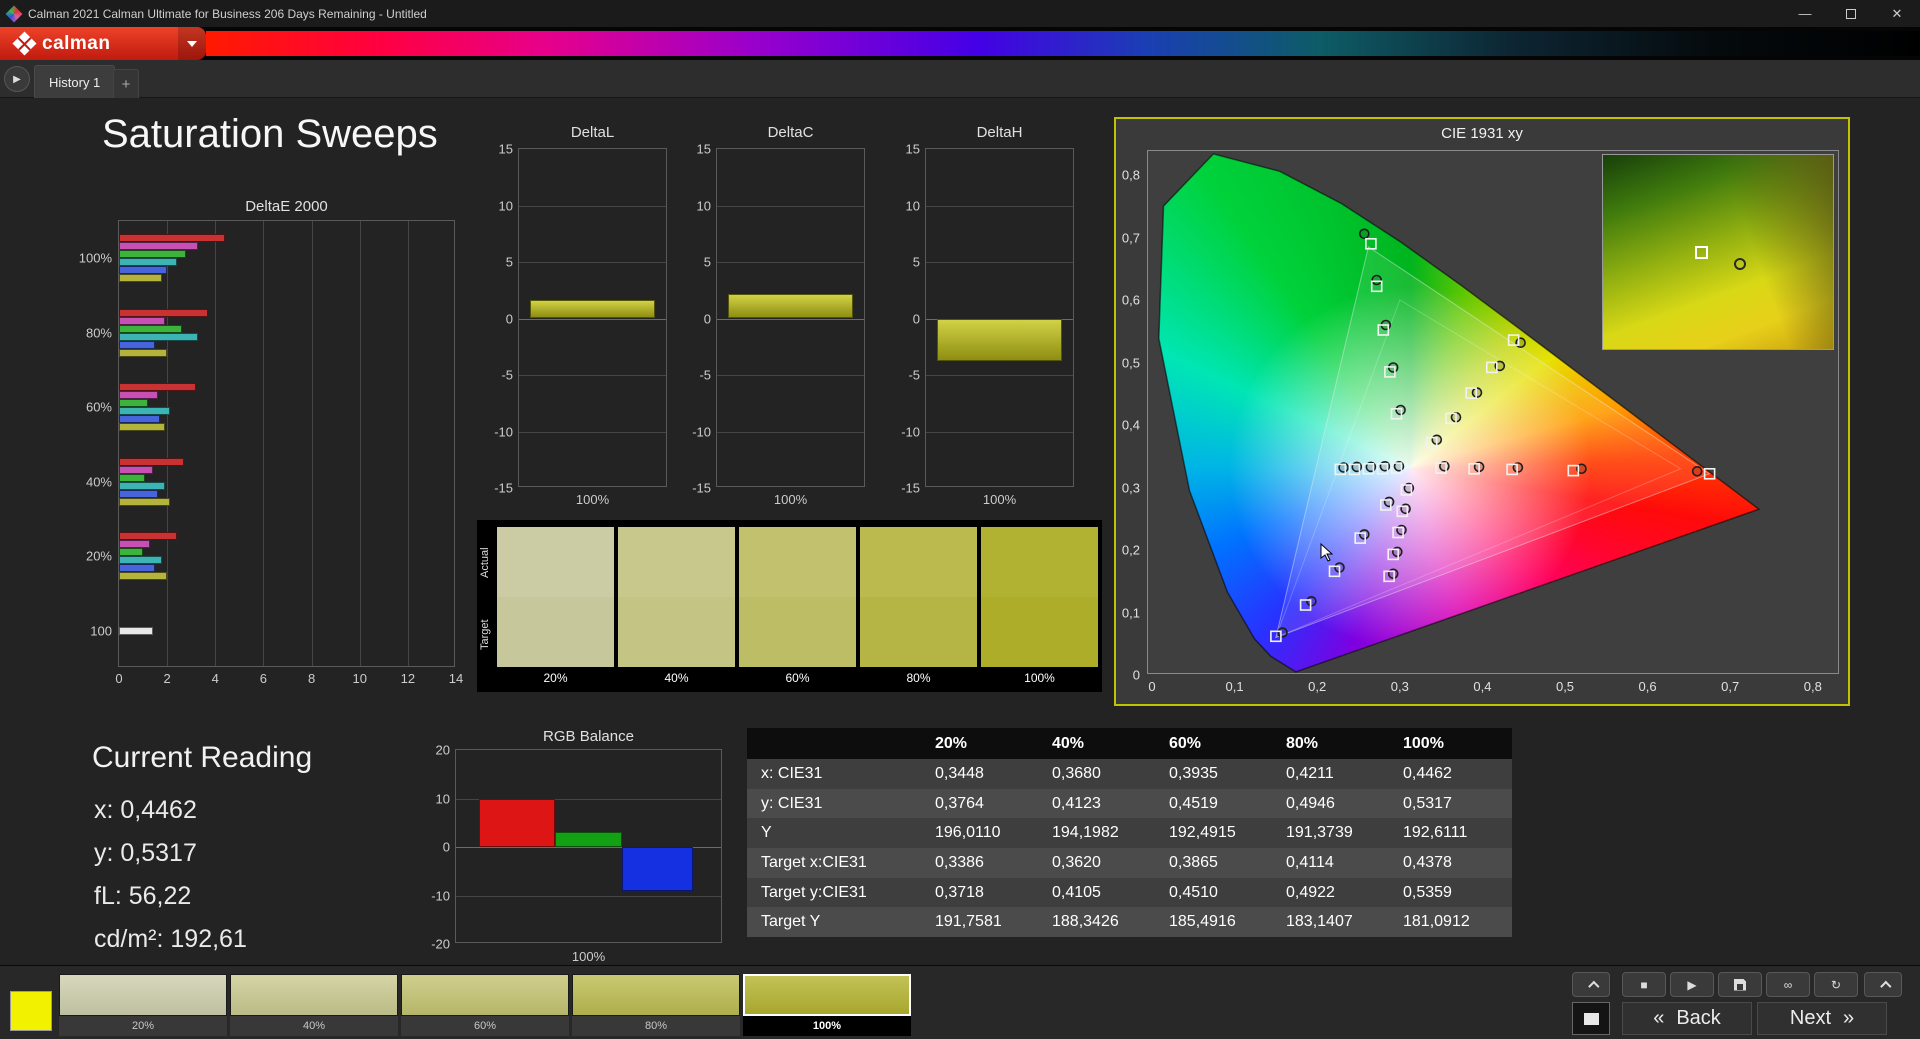  I want to click on calman-logo-icon, so click(24, 43).